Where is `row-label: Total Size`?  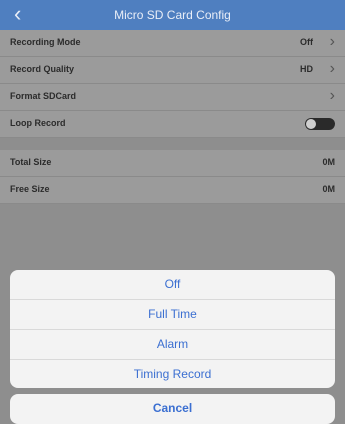
row-label: Total Size is located at coordinates (31, 162).